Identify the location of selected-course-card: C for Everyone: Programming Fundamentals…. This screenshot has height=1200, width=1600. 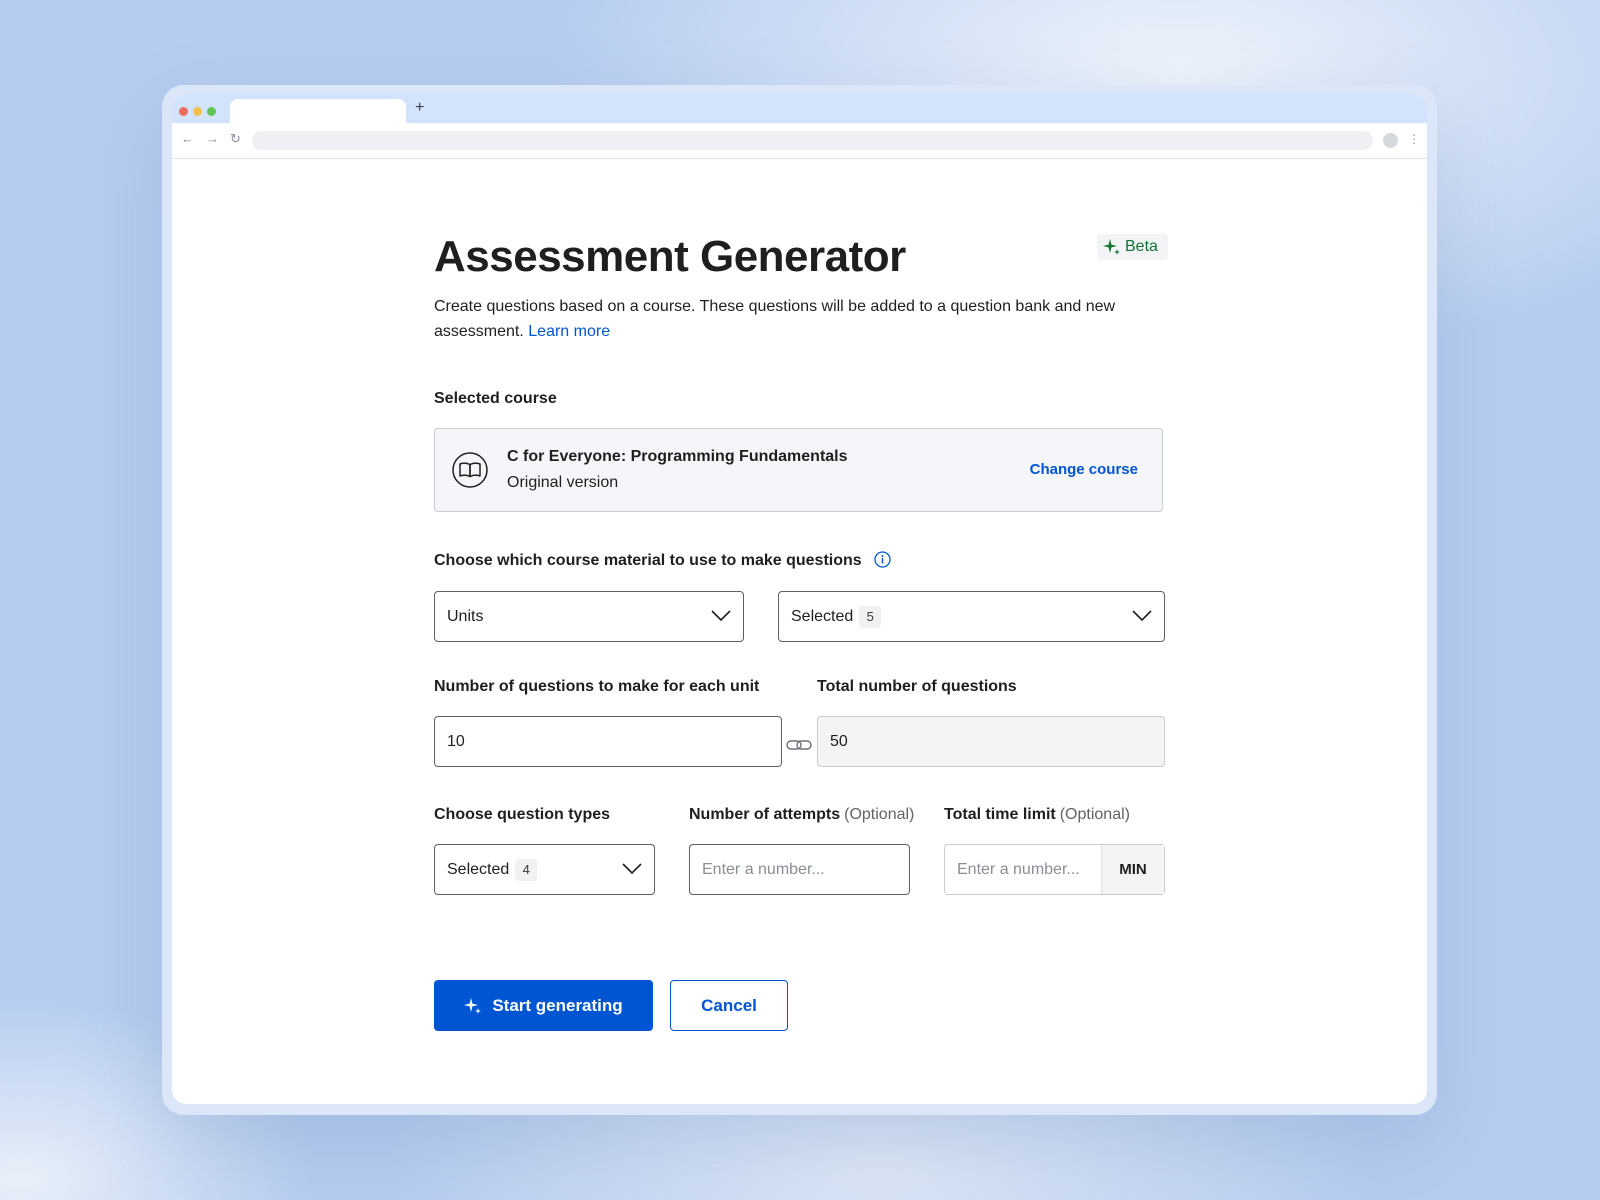
(798, 470).